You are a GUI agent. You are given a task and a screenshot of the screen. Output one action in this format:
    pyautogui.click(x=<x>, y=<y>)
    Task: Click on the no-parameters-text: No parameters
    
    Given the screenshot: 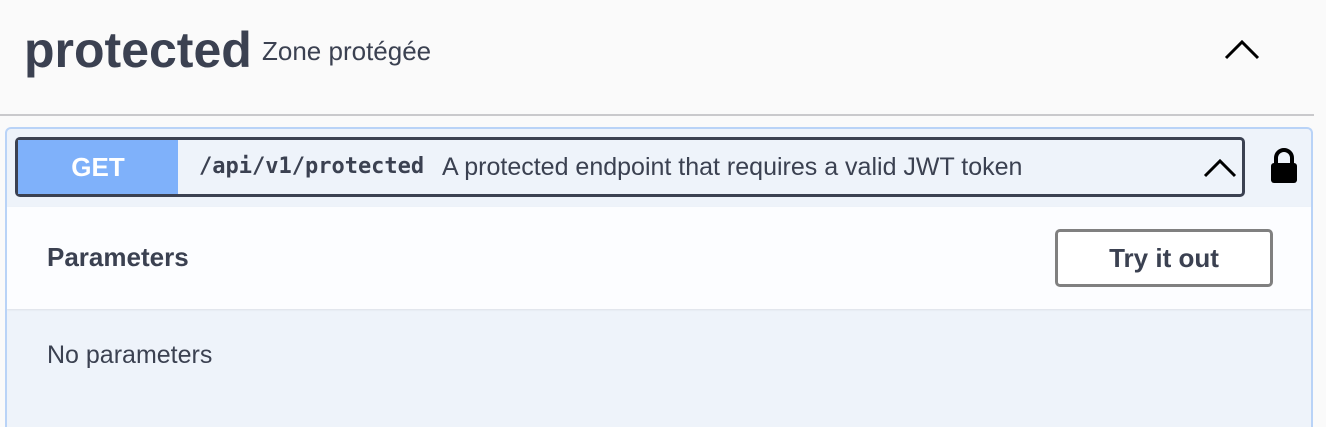 What is the action you would take?
    pyautogui.click(x=130, y=355)
    